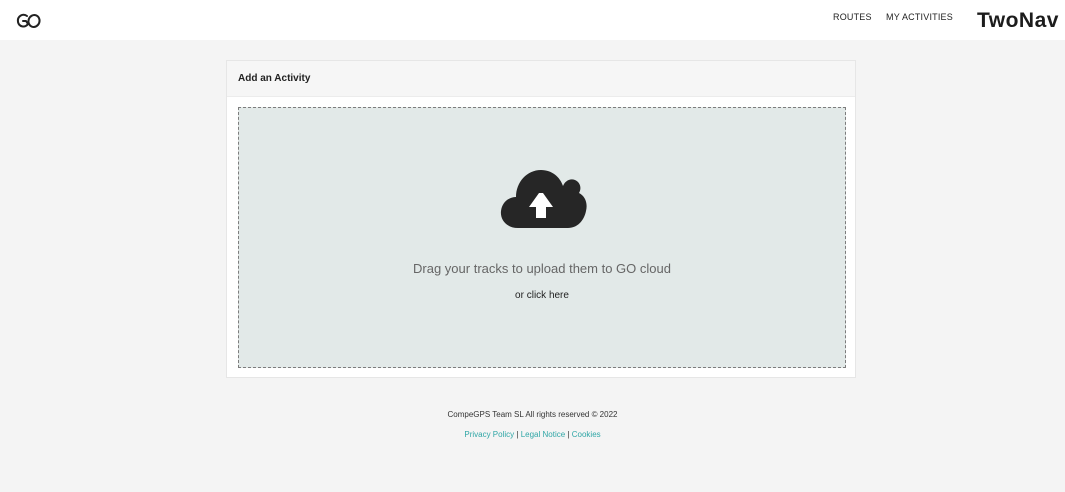  What do you see at coordinates (852, 17) in the screenshot?
I see `nav-routes-link: ROUTES` at bounding box center [852, 17].